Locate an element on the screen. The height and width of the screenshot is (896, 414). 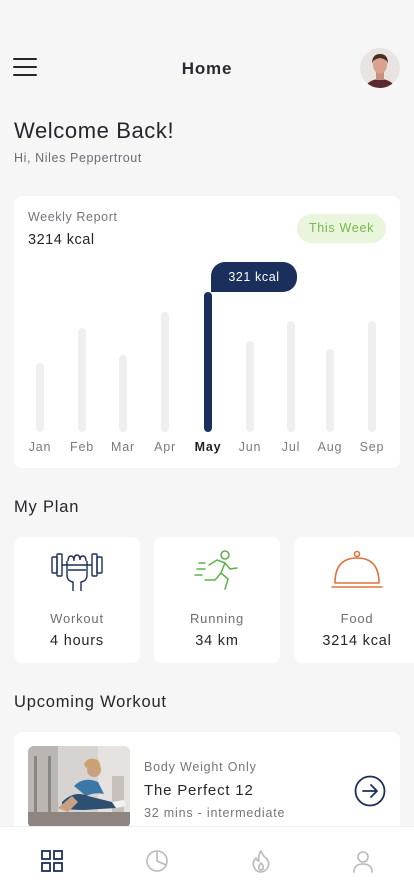
bar-value-tooltip: 321 kcal is located at coordinates (254, 277).